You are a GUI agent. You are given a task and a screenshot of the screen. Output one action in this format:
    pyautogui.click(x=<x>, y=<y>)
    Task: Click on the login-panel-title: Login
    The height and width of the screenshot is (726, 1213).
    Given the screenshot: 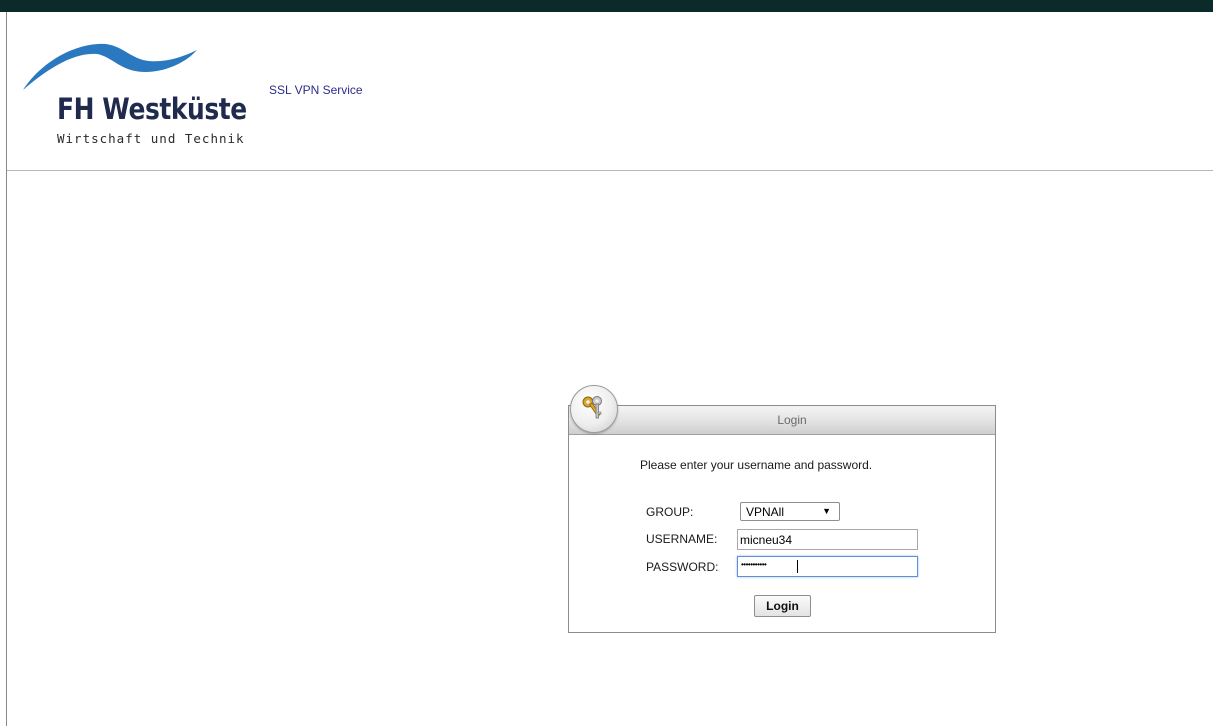 What is the action you would take?
    pyautogui.click(x=792, y=420)
    